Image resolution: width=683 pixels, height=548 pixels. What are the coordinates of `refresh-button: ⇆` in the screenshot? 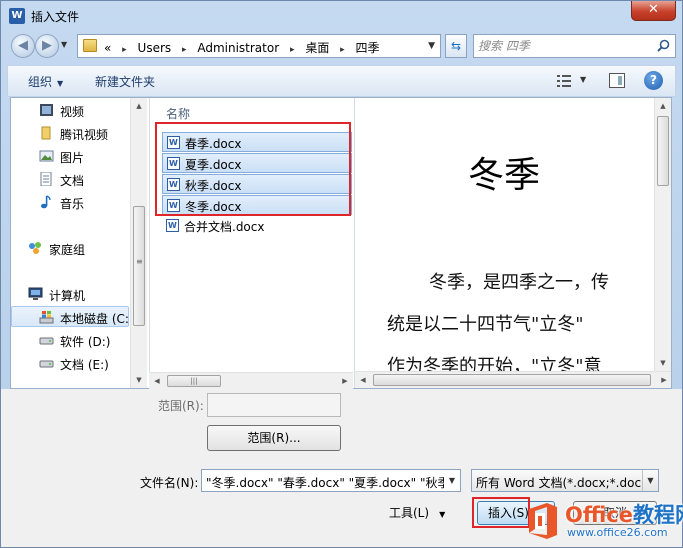 It's located at (456, 46).